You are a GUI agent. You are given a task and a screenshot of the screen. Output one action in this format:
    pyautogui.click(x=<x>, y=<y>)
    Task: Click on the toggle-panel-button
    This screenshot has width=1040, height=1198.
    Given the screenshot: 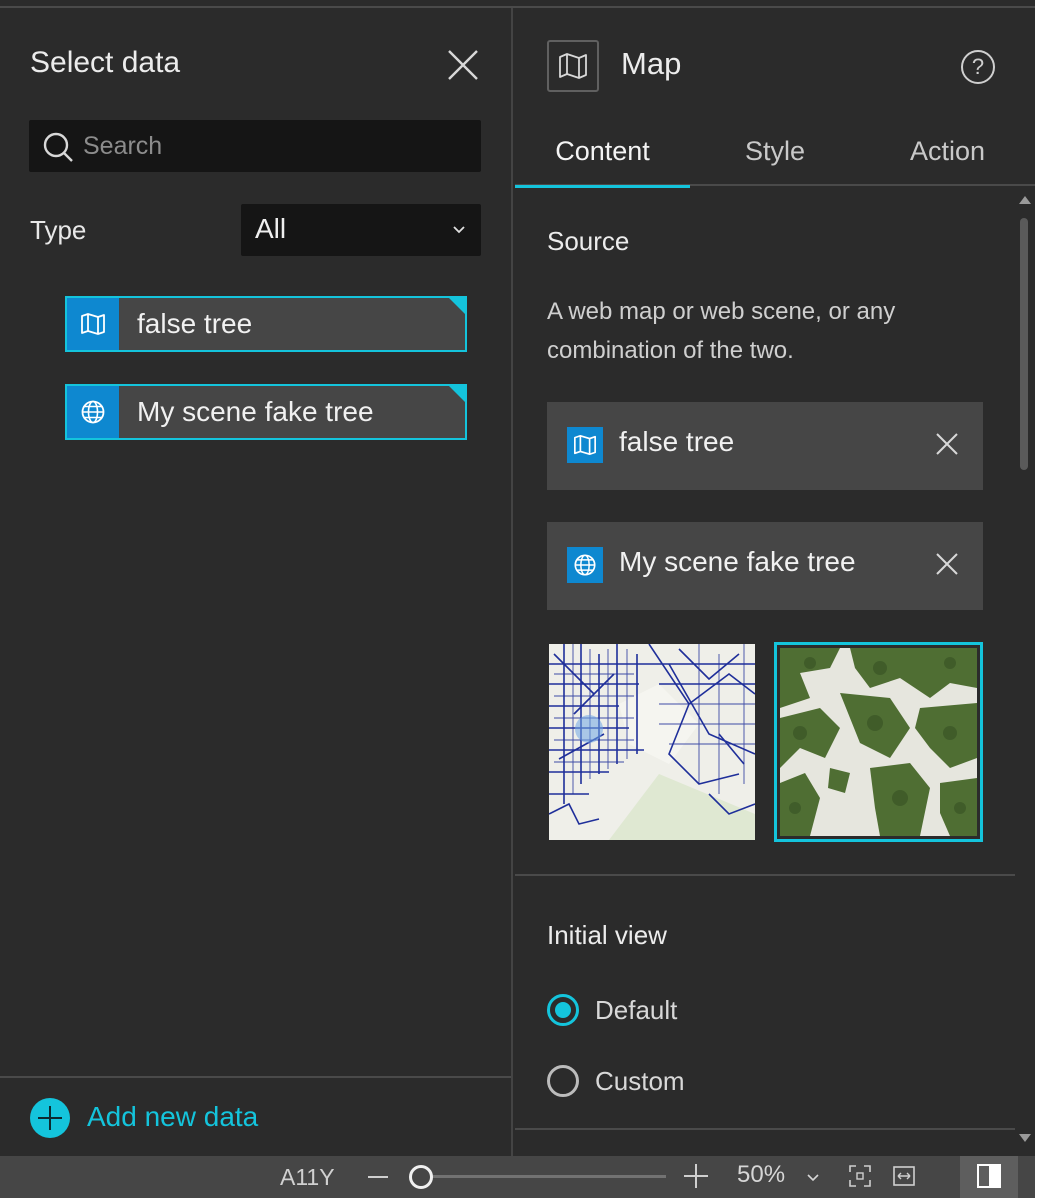 What is the action you would take?
    pyautogui.click(x=989, y=1177)
    